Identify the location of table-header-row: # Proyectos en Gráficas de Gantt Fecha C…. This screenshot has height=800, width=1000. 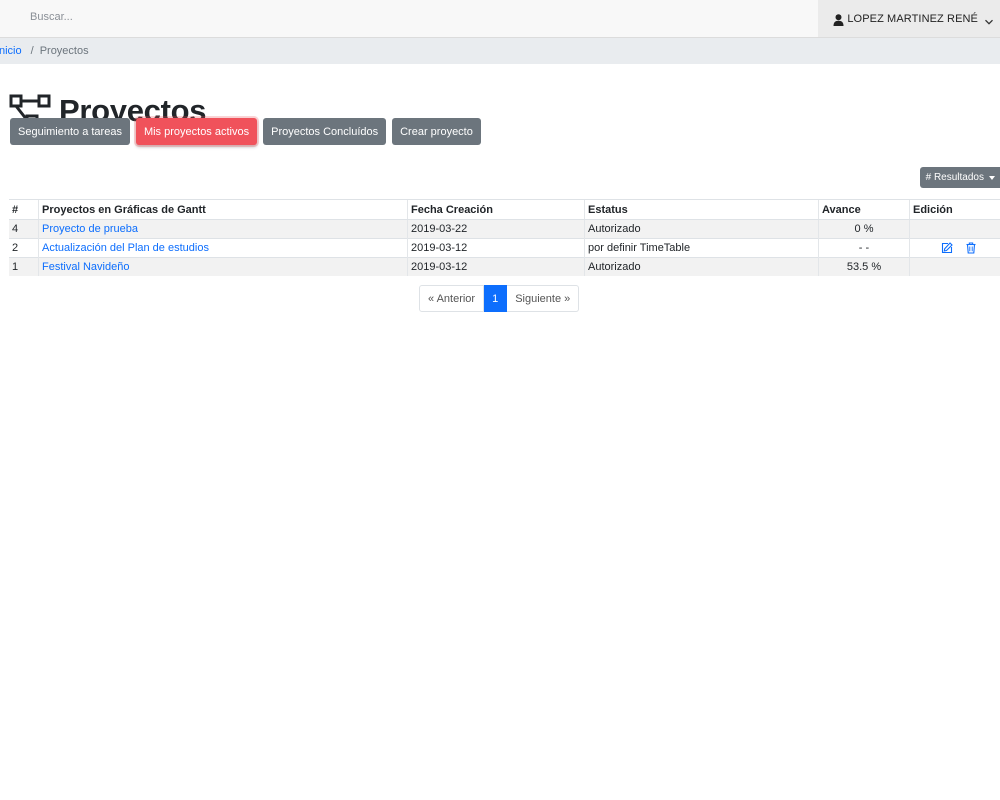
(504, 209).